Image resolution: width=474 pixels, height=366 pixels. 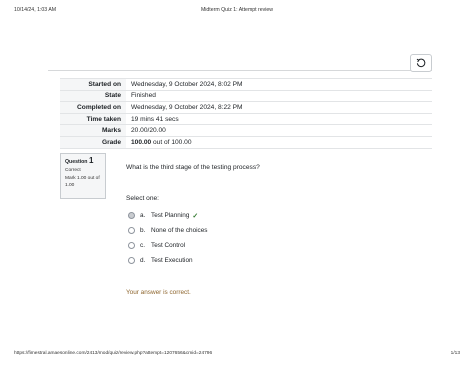 I want to click on grade-value: 100.00, so click(x=141, y=142).